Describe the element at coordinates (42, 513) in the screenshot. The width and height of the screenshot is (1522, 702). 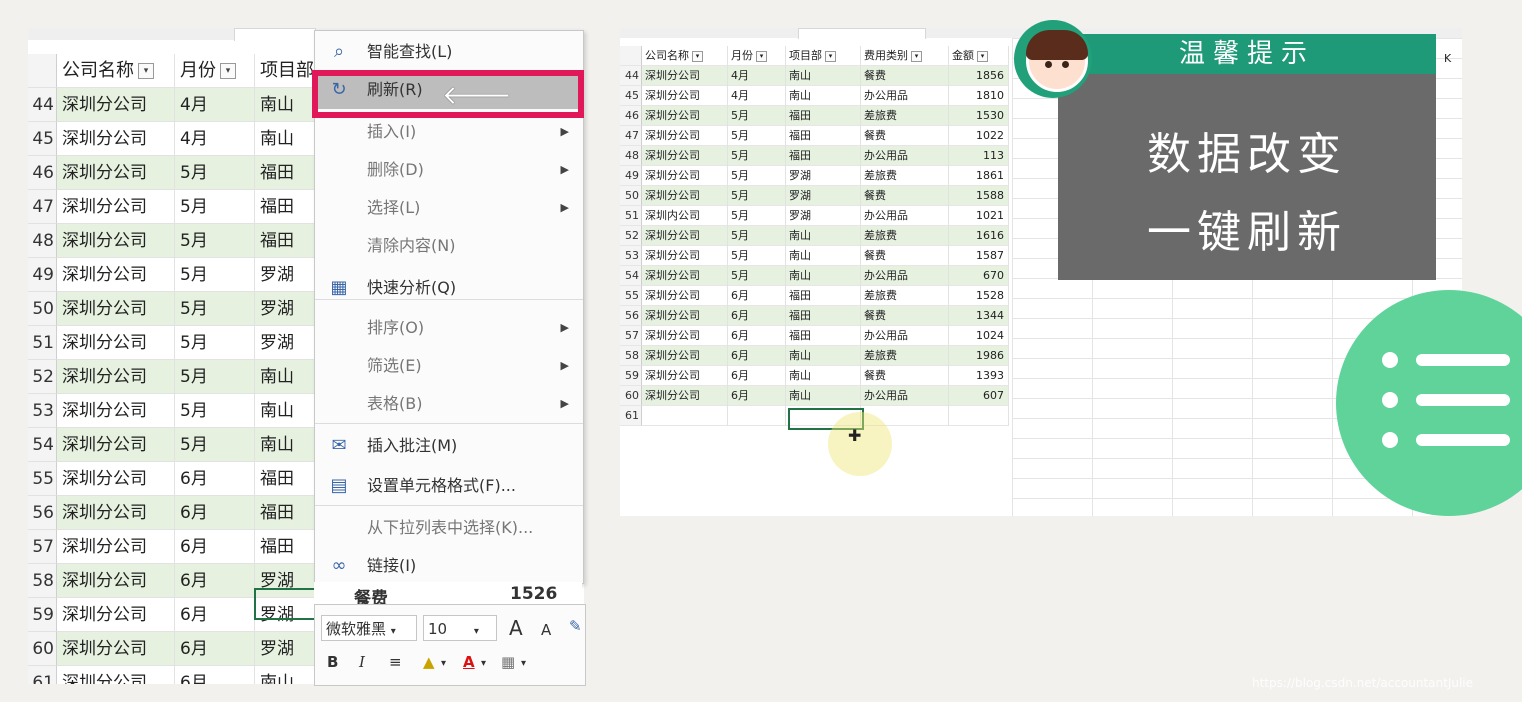
I see `row-number: 56` at that location.